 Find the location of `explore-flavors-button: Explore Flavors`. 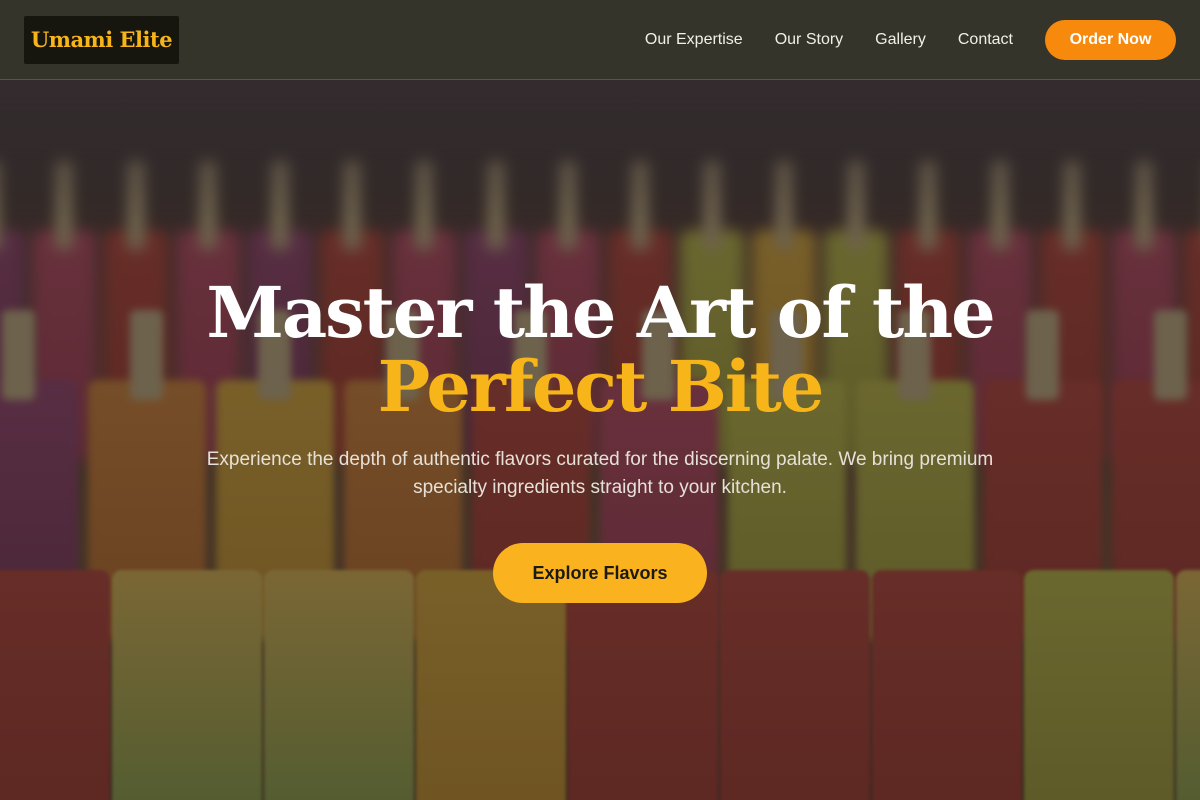

explore-flavors-button: Explore Flavors is located at coordinates (600, 573).